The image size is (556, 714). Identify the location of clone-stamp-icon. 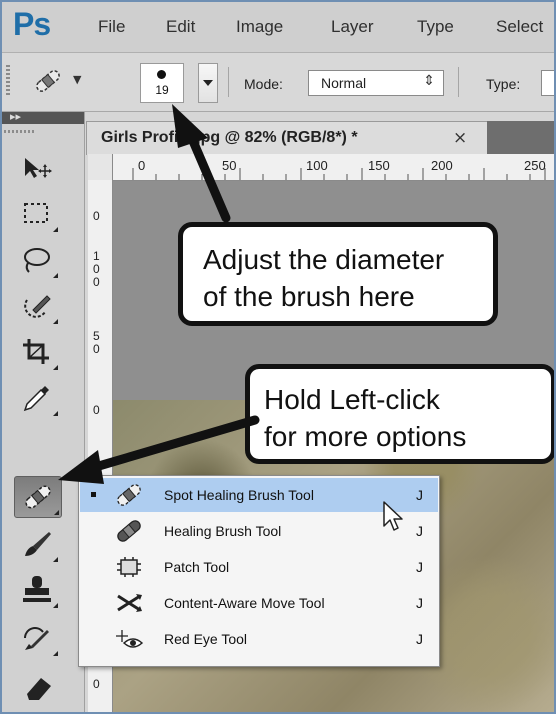
(37, 589).